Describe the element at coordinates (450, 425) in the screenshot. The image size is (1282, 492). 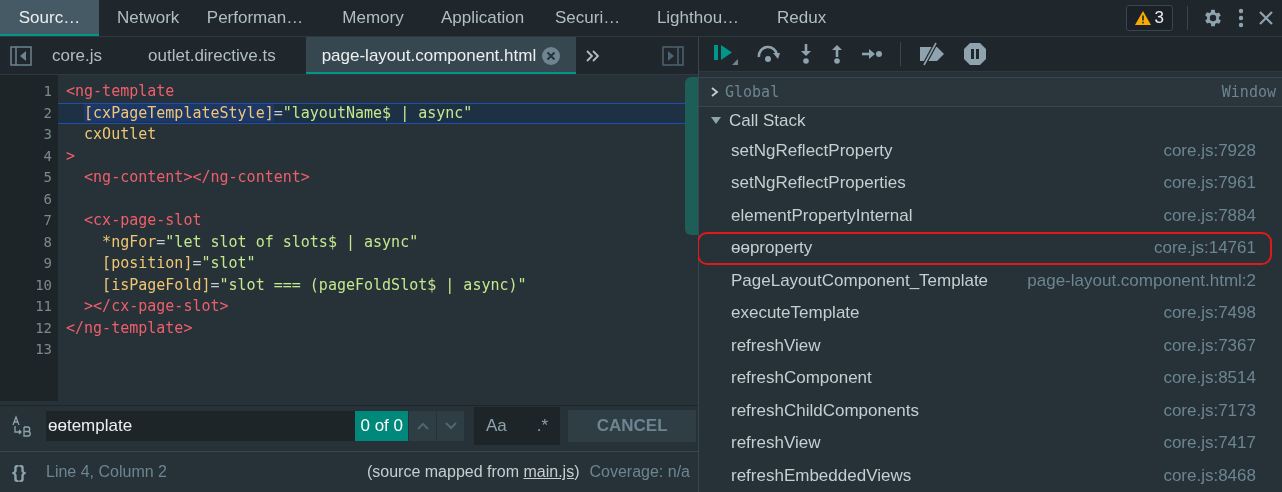
I see `chevron-down-icon` at that location.